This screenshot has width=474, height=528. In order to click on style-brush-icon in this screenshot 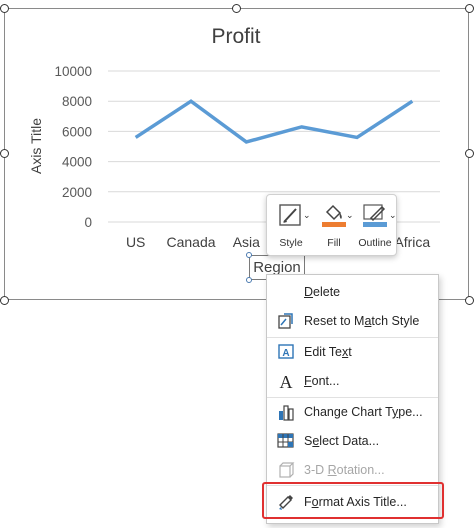, I will do `click(290, 215)`.